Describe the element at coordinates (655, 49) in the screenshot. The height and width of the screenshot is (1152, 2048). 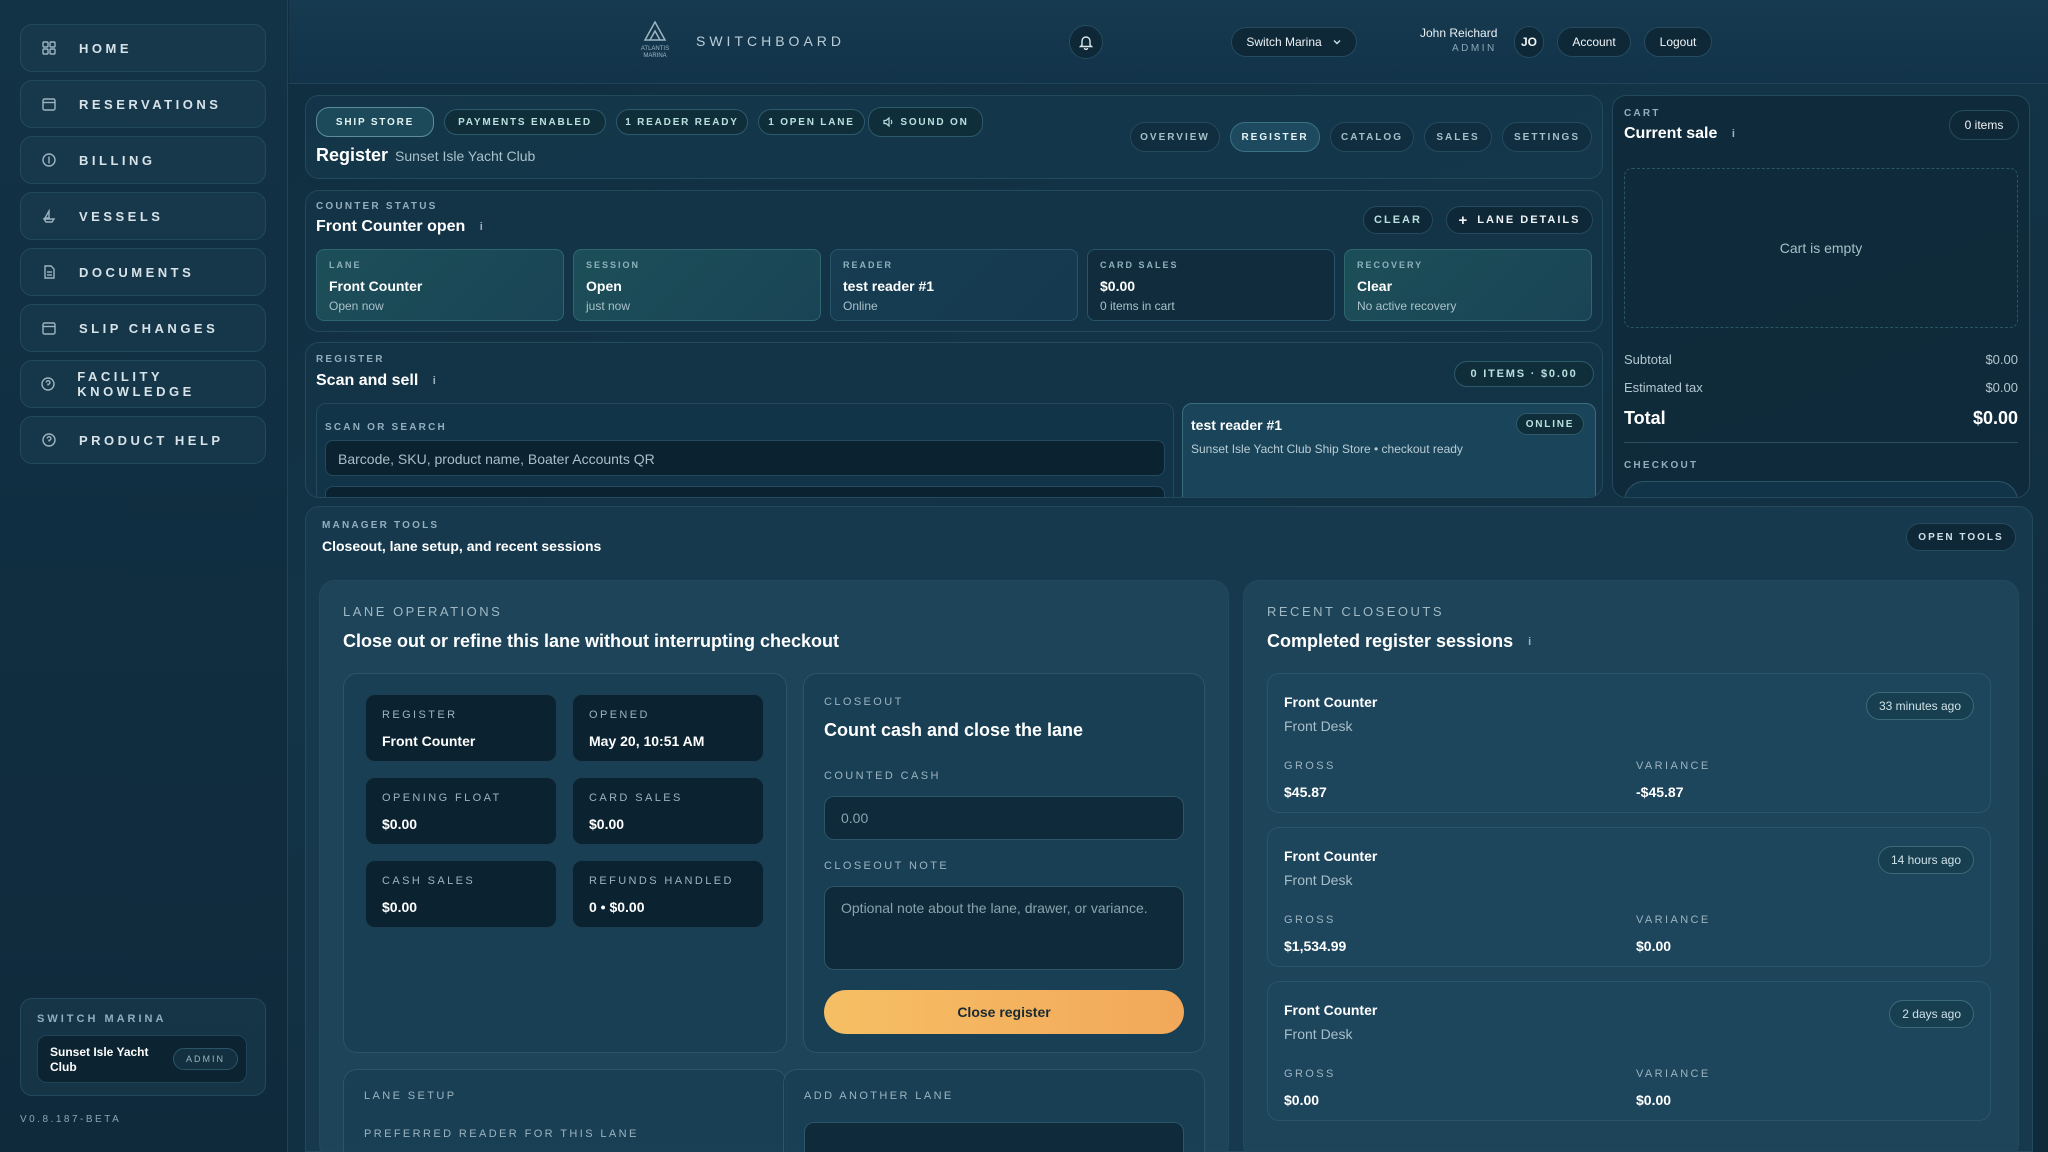
I see `svg-text: ATLANTIS` at that location.